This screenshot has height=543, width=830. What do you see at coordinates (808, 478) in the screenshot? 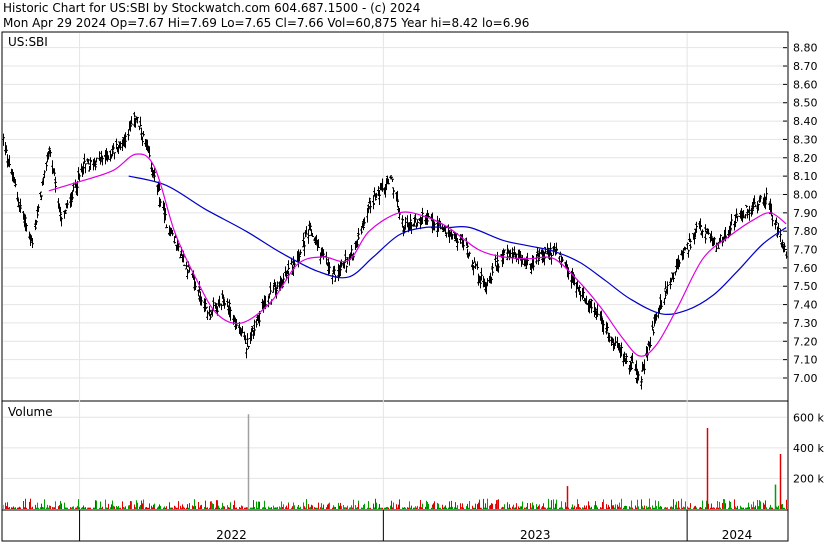
I see `volume-tick-label: 200 k` at bounding box center [808, 478].